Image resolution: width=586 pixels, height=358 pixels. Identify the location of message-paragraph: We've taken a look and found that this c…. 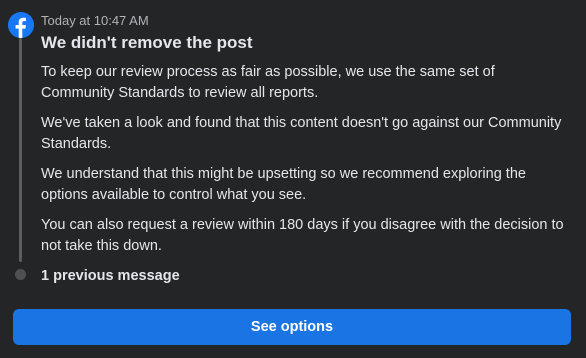
(301, 133).